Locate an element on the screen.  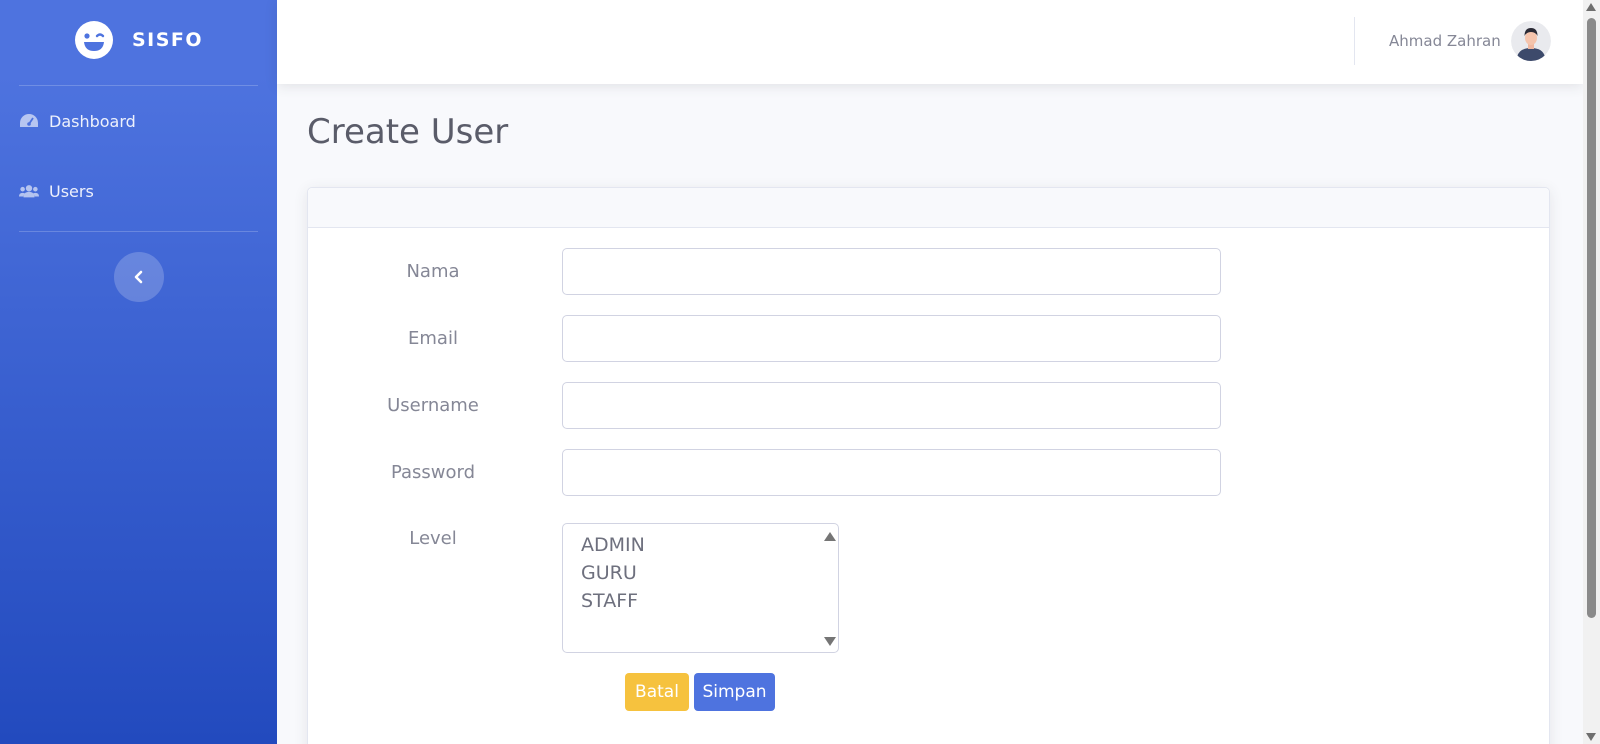
level-option-admin: ADMIN is located at coordinates (700, 545).